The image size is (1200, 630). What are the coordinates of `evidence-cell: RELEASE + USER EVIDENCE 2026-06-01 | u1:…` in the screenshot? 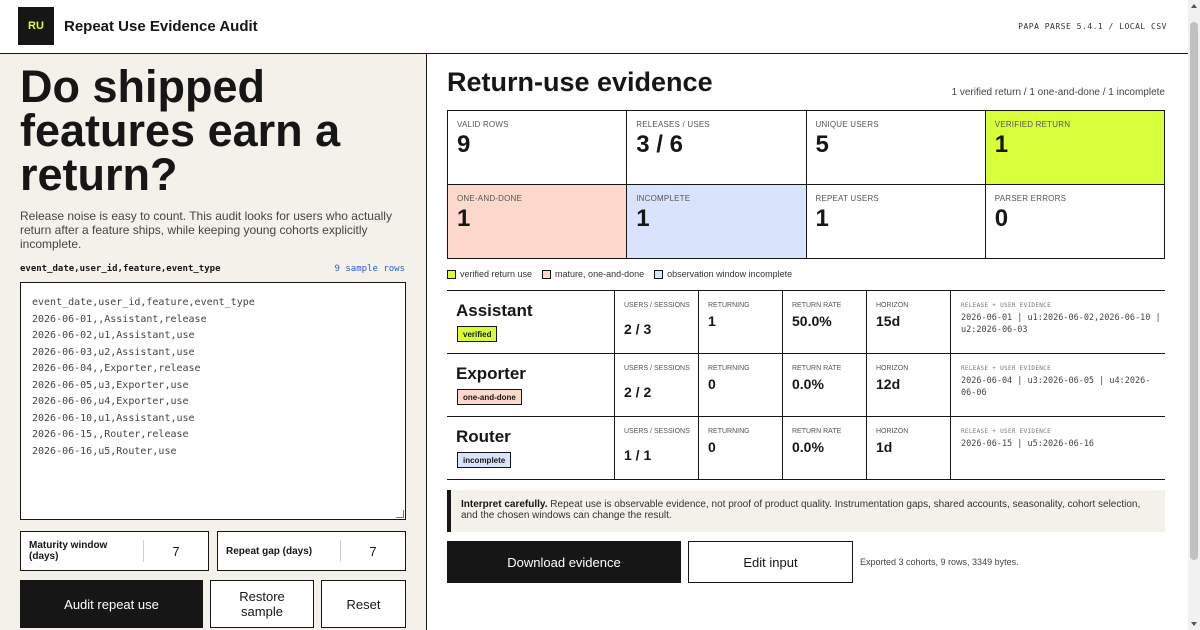 It's located at (1058, 322).